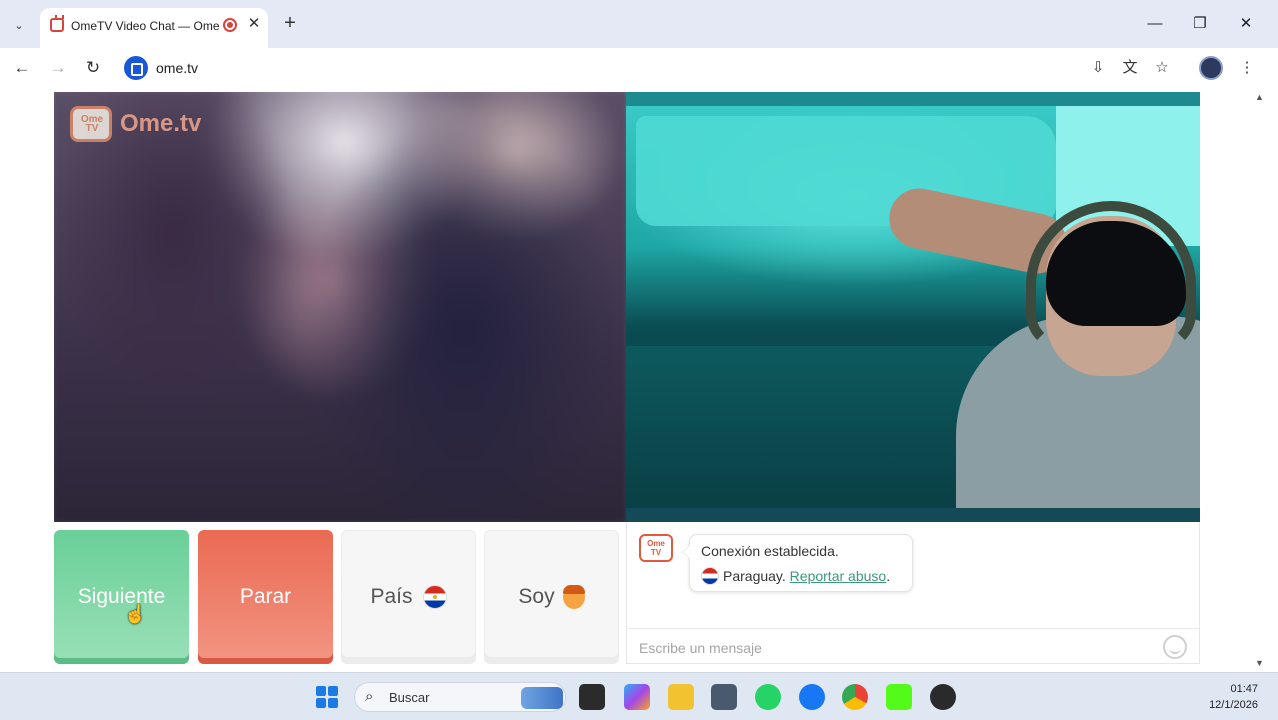  I want to click on browser-toolbar: ← → ↻ ome.tv ⇩ 文 ☆ ⋮, so click(639, 68).